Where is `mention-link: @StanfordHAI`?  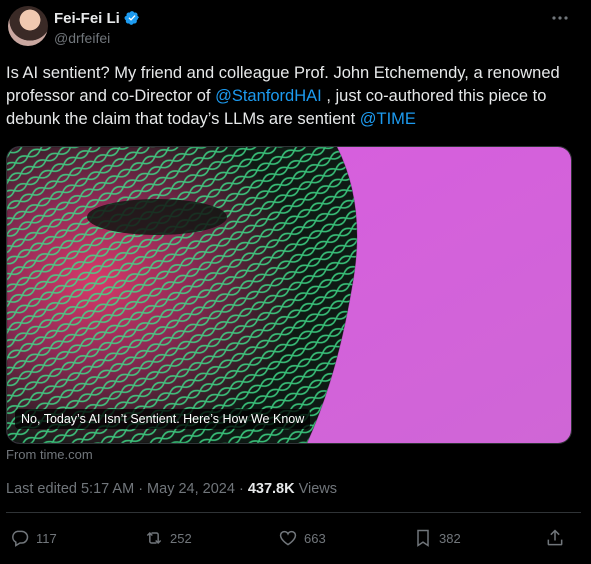 mention-link: @StanfordHAI is located at coordinates (268, 96).